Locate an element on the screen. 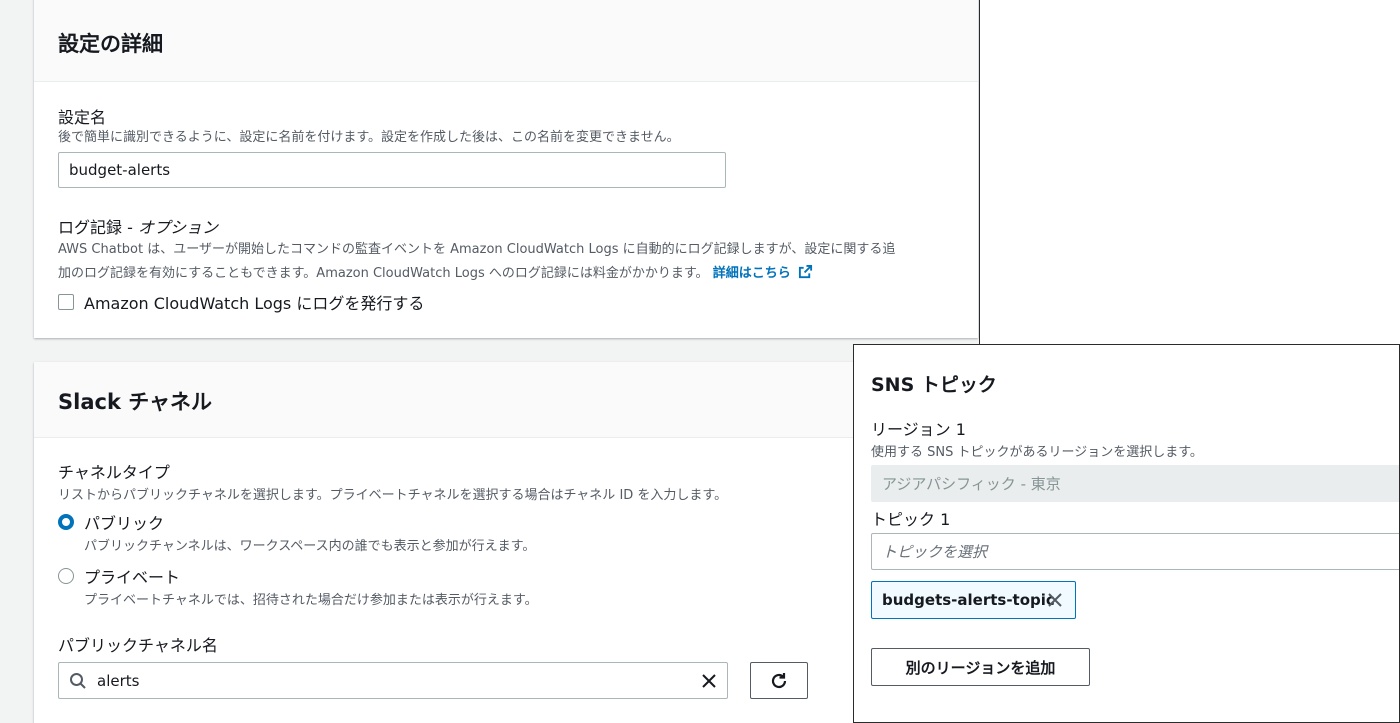 Image resolution: width=1400 pixels, height=723 pixels. region-description: 使用する SNS トピックがあるリージョンを選択します。 is located at coordinates (1037, 452).